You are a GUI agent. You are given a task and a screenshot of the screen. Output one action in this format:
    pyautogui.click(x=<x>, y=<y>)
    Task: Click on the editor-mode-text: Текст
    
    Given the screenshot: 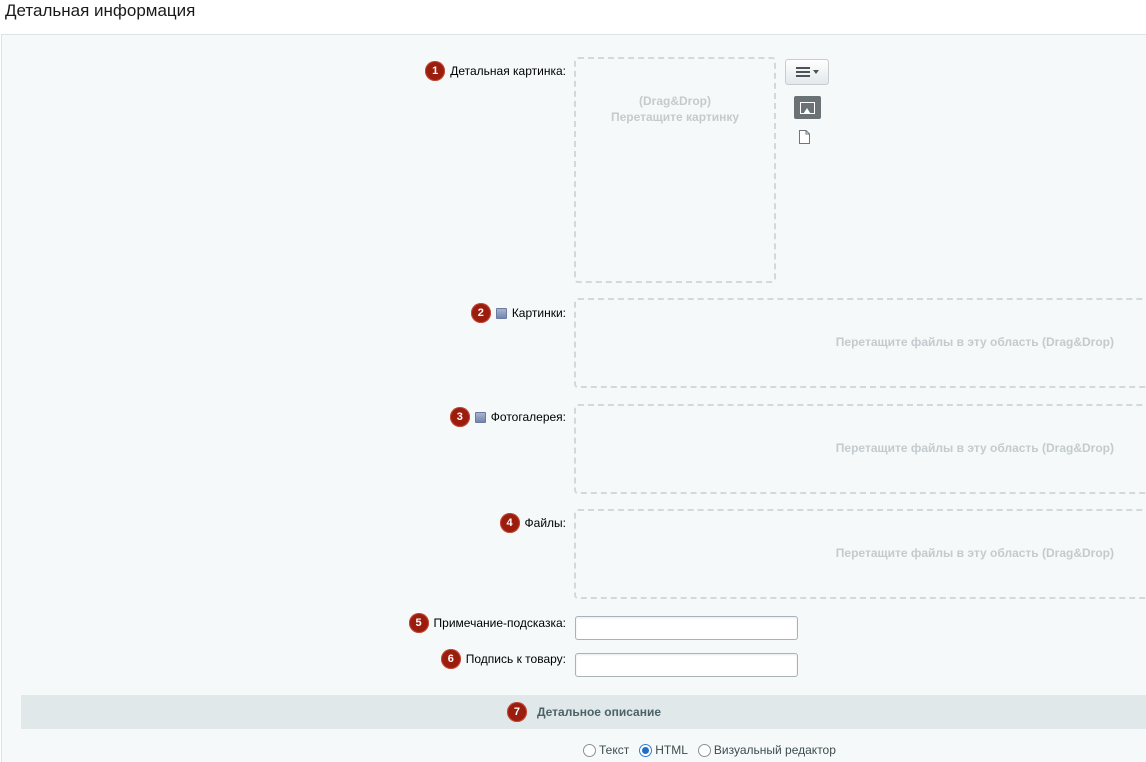 What is the action you would take?
    pyautogui.click(x=606, y=750)
    